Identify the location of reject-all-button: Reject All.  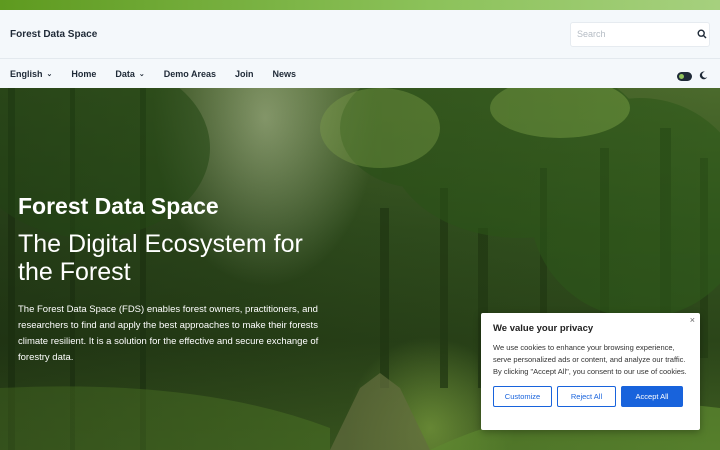
(586, 396).